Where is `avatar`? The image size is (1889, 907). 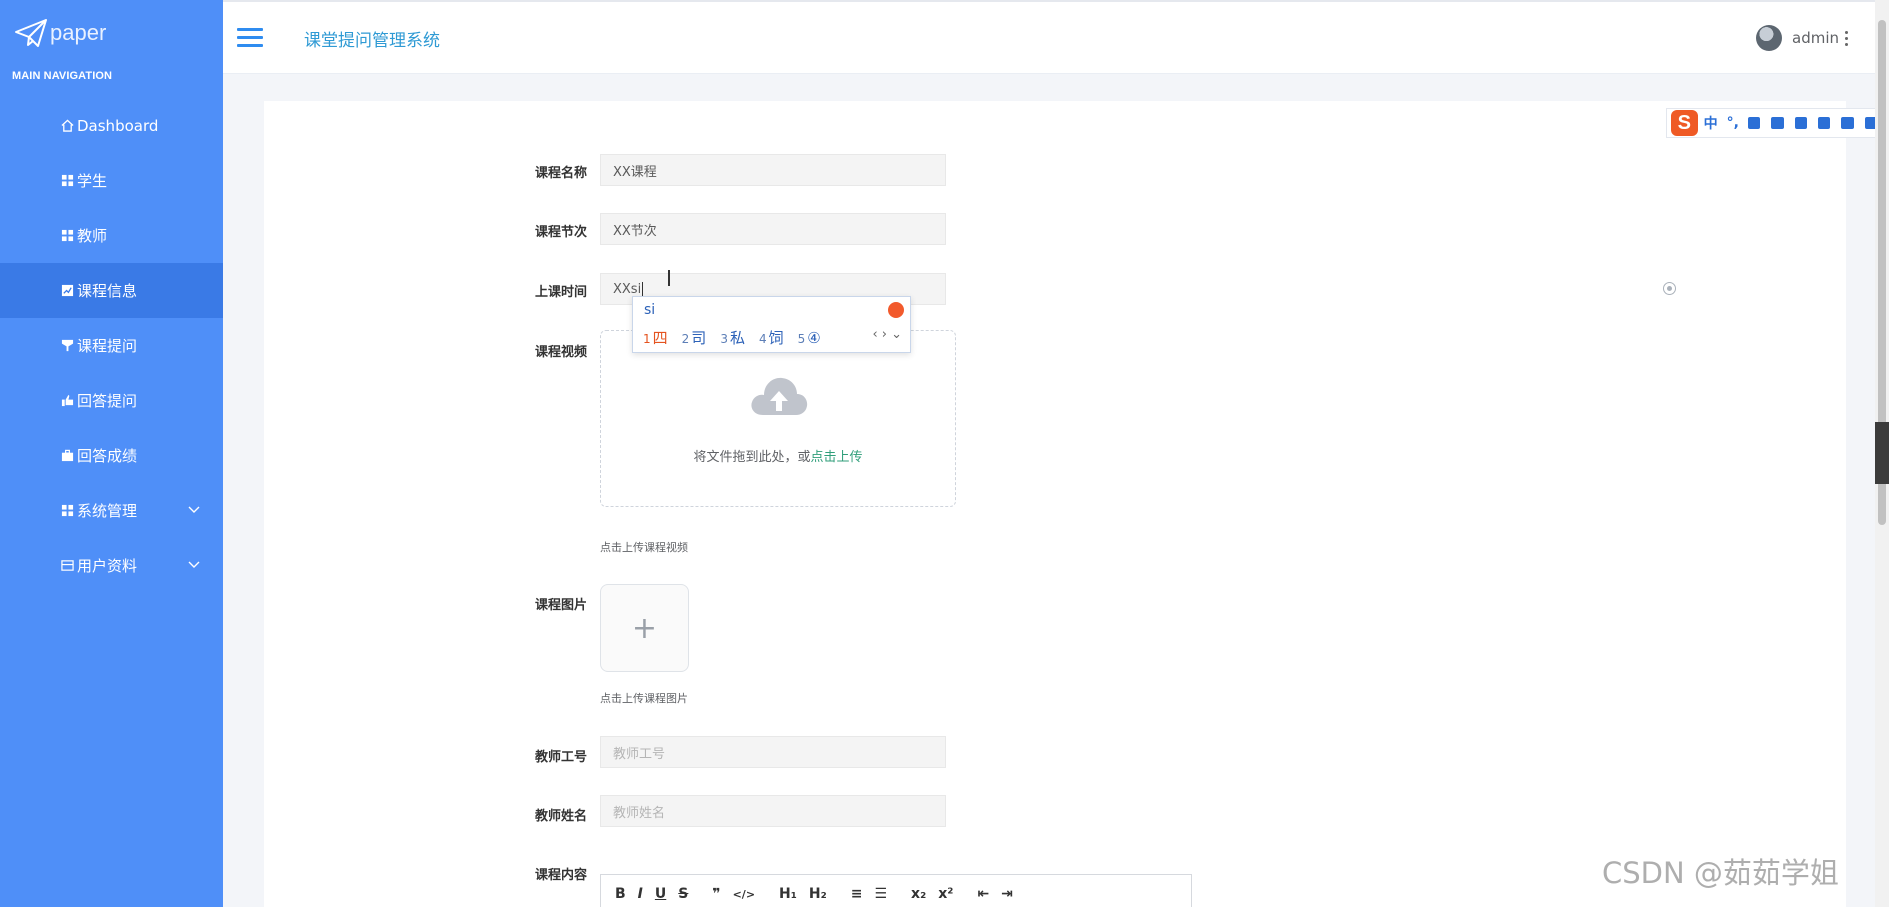
avatar is located at coordinates (1769, 38).